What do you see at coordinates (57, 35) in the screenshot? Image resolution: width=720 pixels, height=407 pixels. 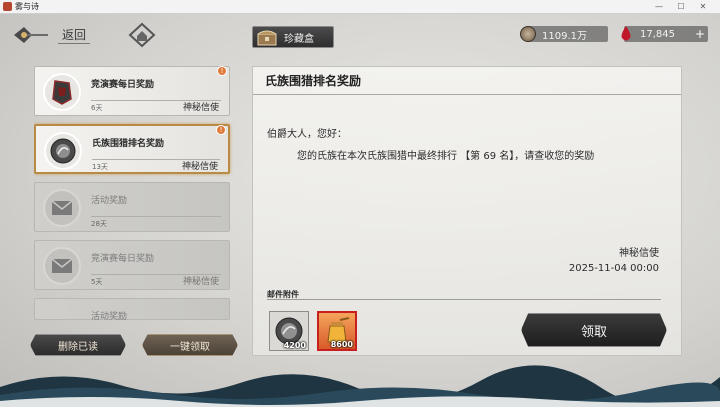 I see `back-button: 返回` at bounding box center [57, 35].